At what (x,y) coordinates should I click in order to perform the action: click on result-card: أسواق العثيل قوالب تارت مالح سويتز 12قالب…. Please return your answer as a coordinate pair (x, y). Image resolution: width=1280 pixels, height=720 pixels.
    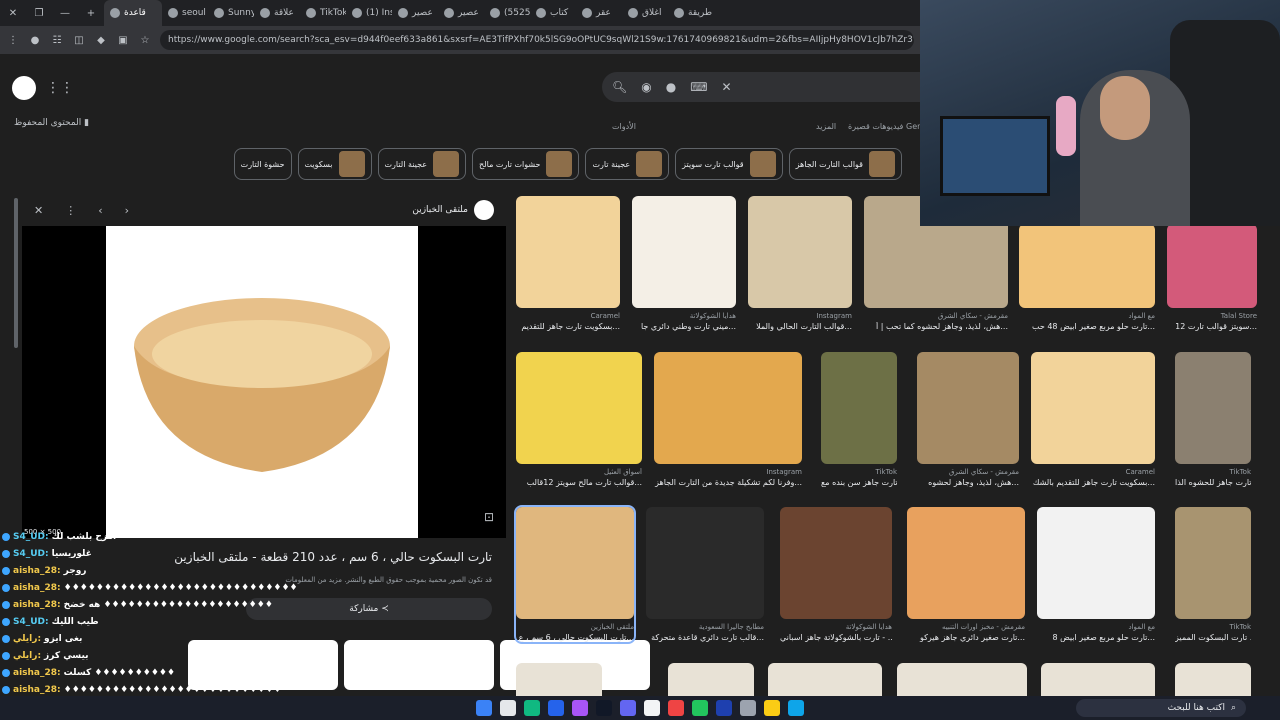
    Looking at the image, I should click on (579, 419).